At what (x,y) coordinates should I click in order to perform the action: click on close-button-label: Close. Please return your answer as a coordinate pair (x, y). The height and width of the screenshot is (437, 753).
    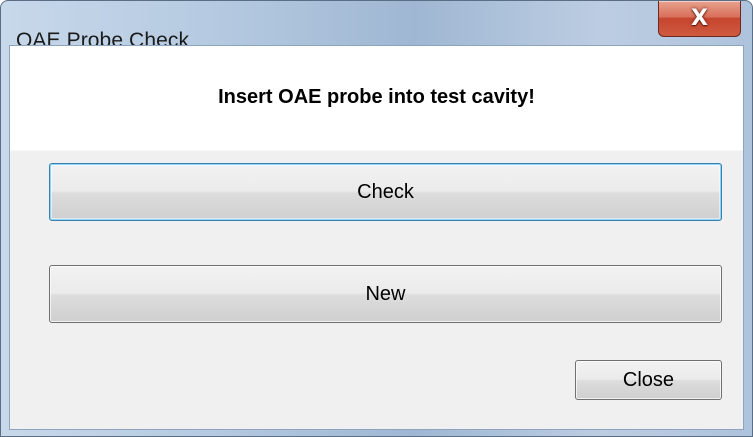
    Looking at the image, I should click on (648, 379).